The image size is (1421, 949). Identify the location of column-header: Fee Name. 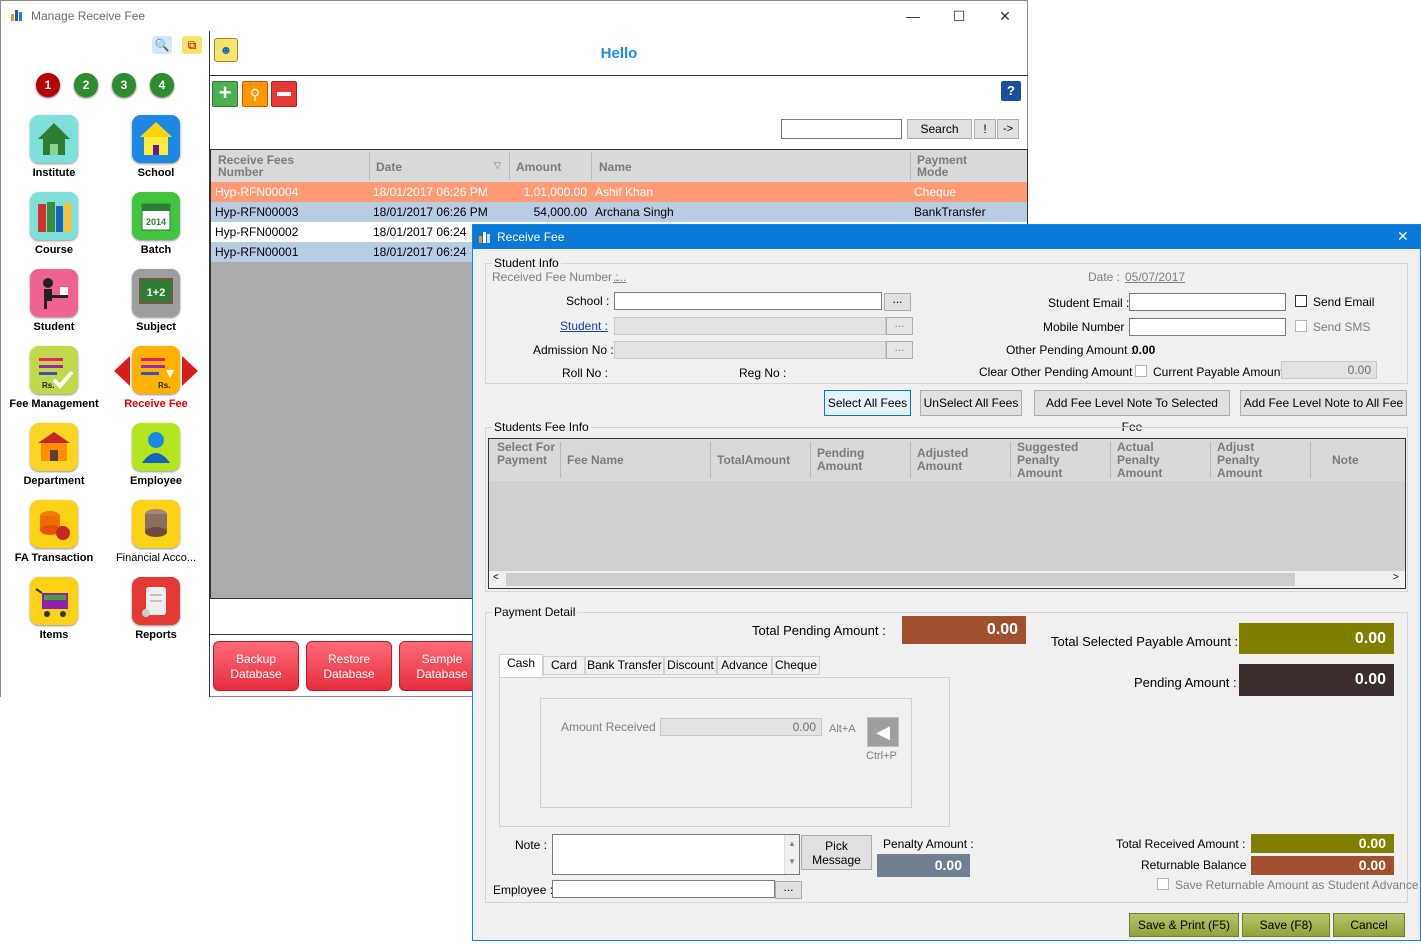
(595, 460).